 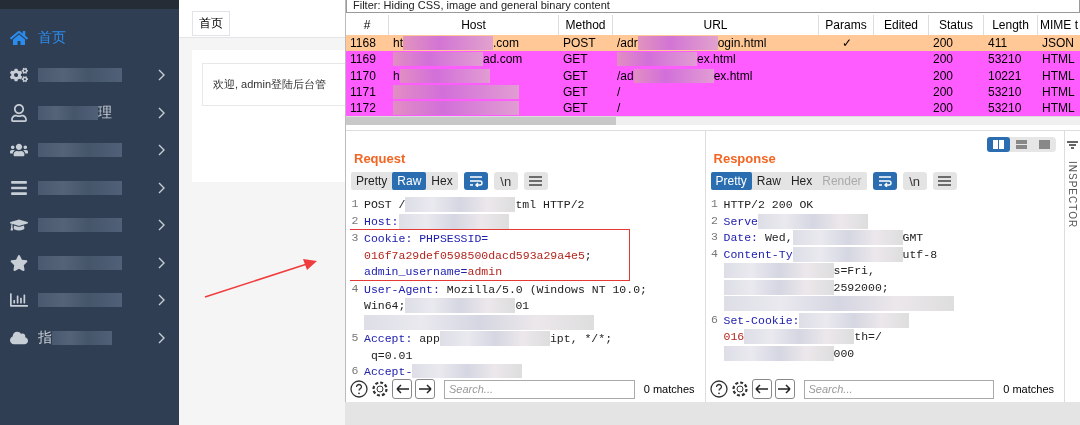 What do you see at coordinates (713, 108) in the screenshot?
I see `request-row: 1172 GET / 200 53210 HTML` at bounding box center [713, 108].